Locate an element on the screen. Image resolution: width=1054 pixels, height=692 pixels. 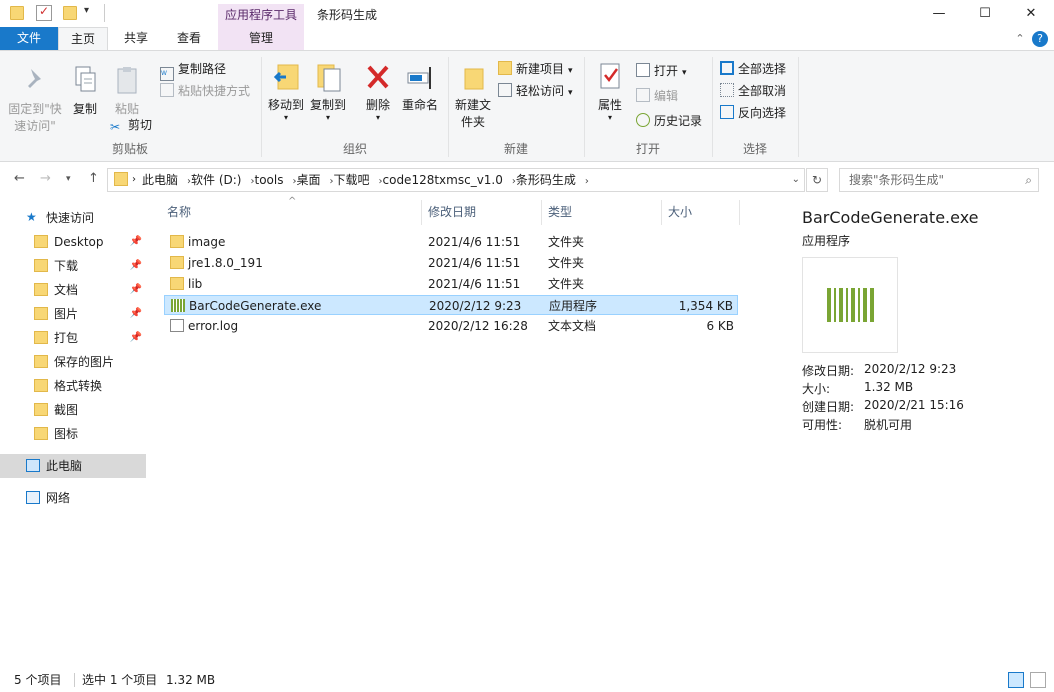
nav-item: 打包📌 is located at coordinates (73, 338).